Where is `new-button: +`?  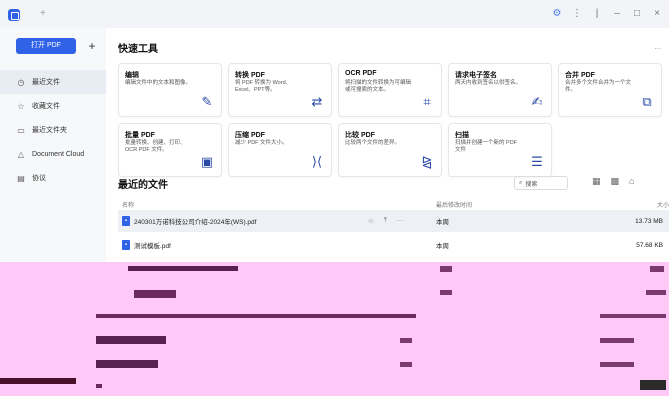
new-button: + is located at coordinates (92, 46).